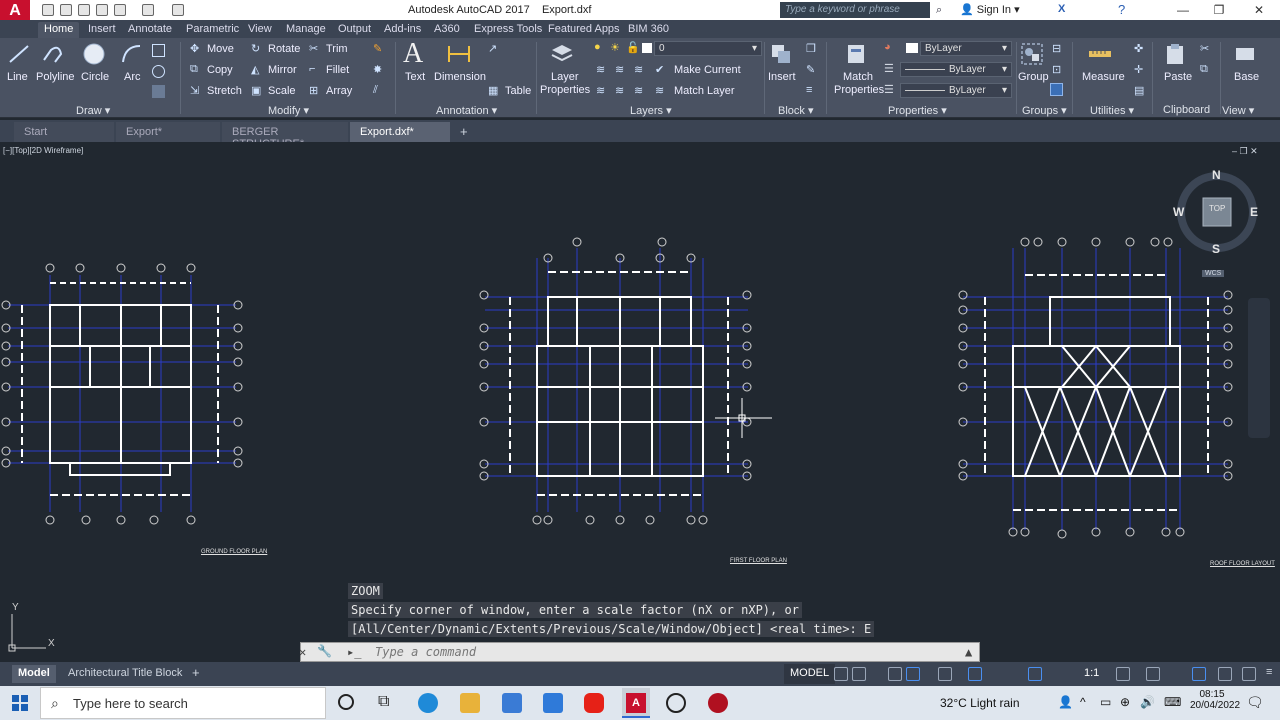 Image resolution: width=1280 pixels, height=720 pixels. Describe the element at coordinates (1105, 702) in the screenshot. I see `battery-icon: ▭` at that location.